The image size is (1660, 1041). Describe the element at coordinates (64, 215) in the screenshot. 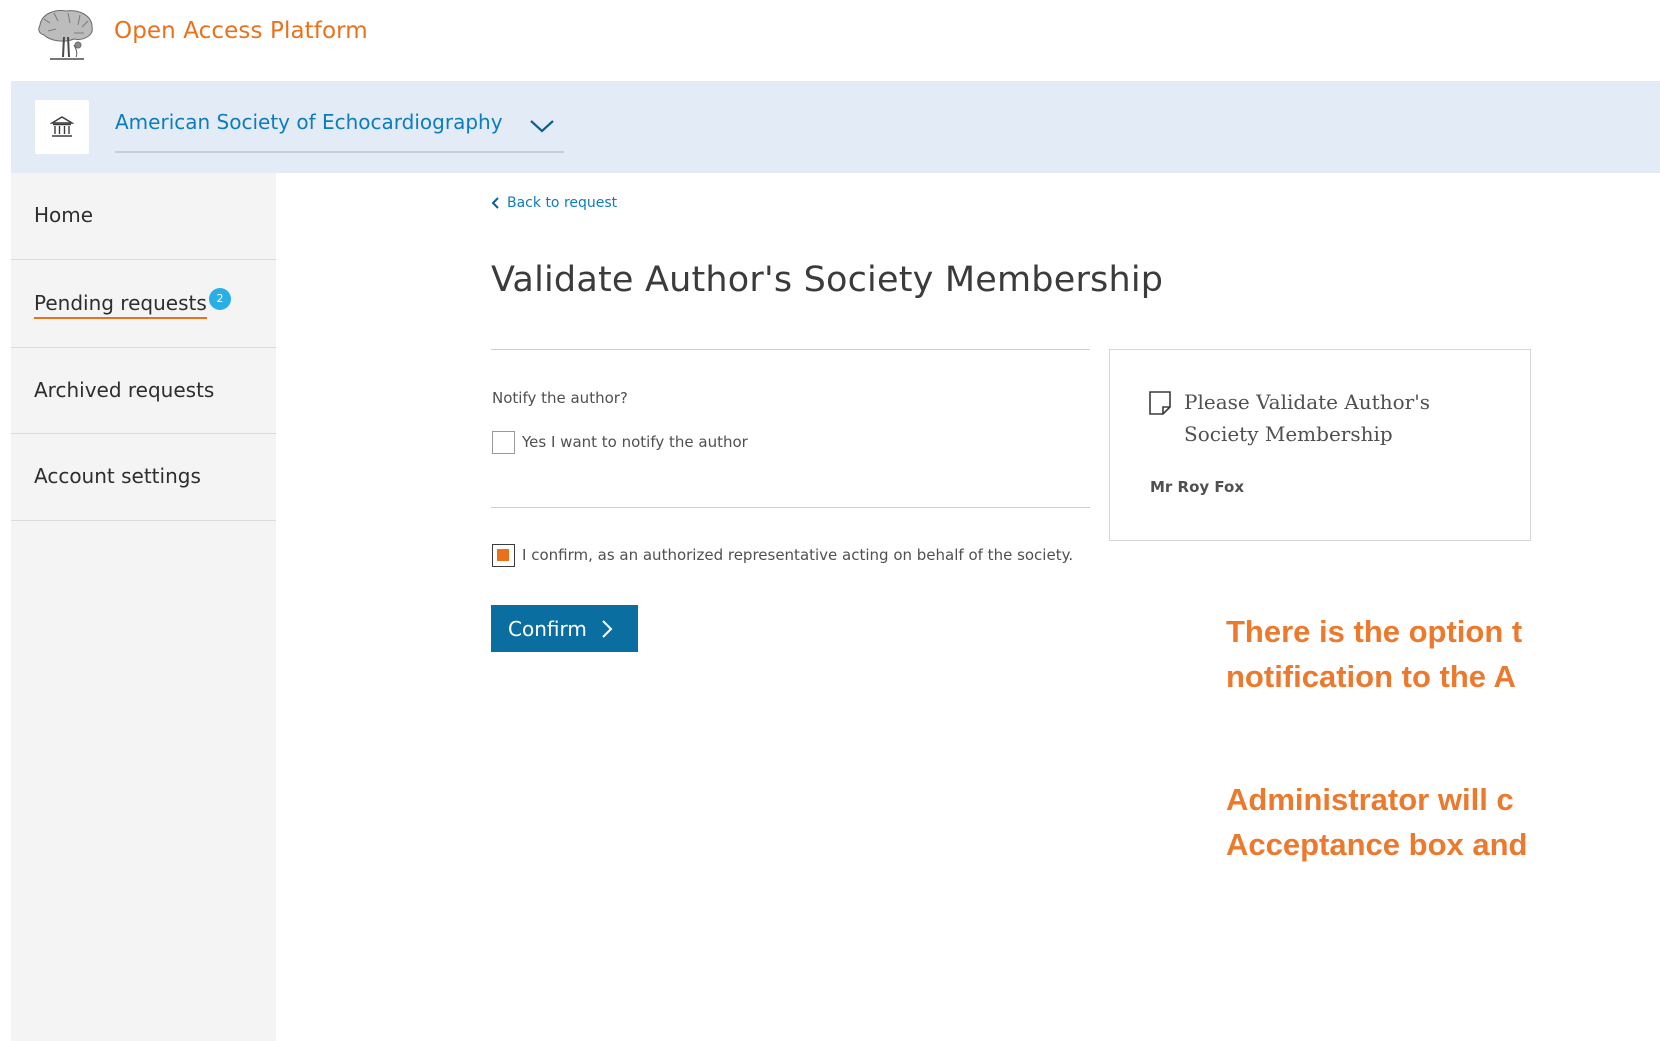

I see `sidebar-item-label: Home` at that location.